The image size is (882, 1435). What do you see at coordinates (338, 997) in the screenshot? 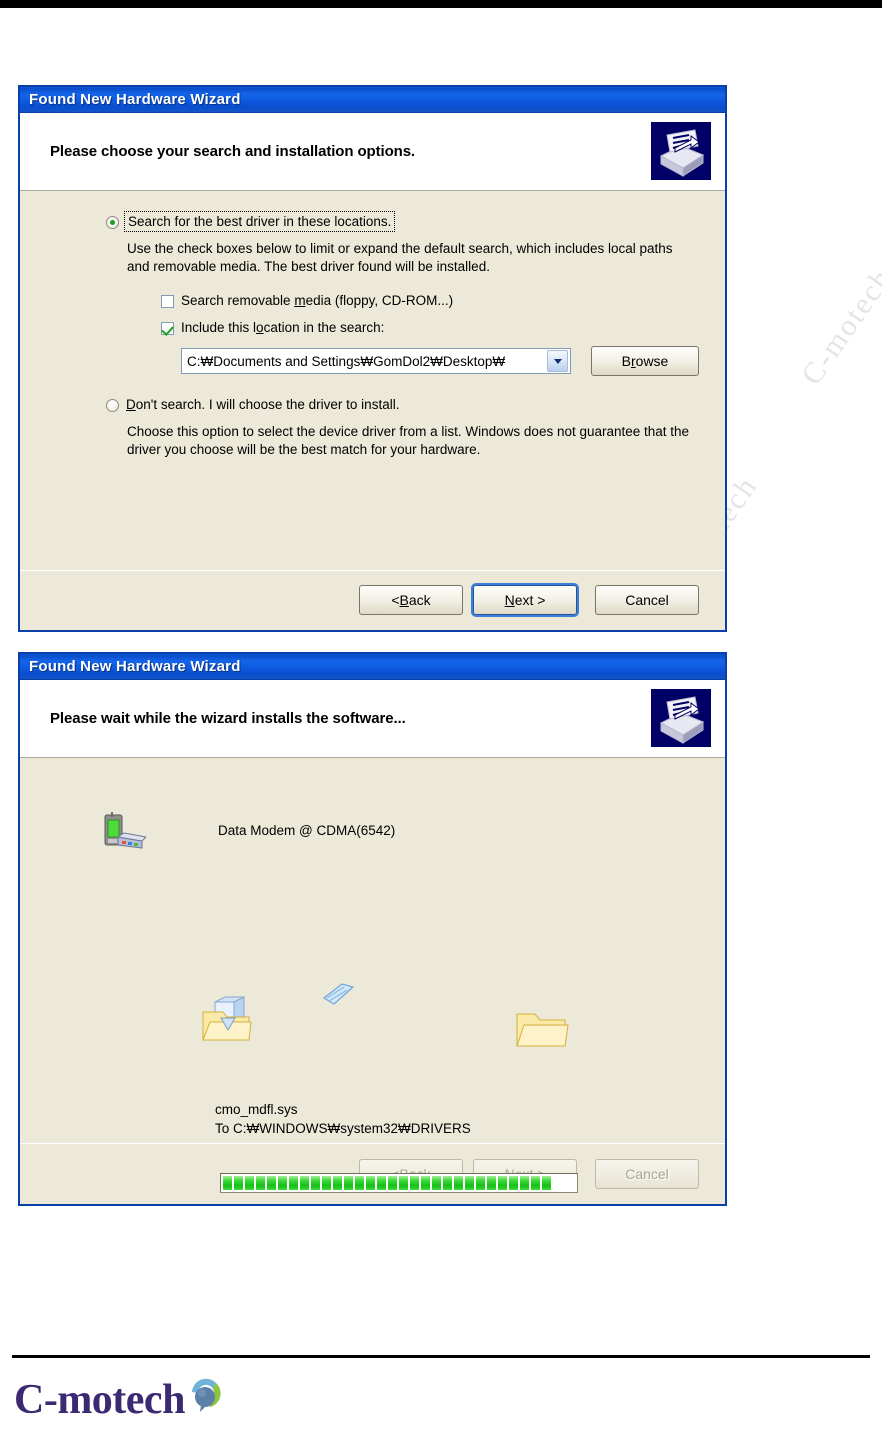
I see `flying-document-icon` at bounding box center [338, 997].